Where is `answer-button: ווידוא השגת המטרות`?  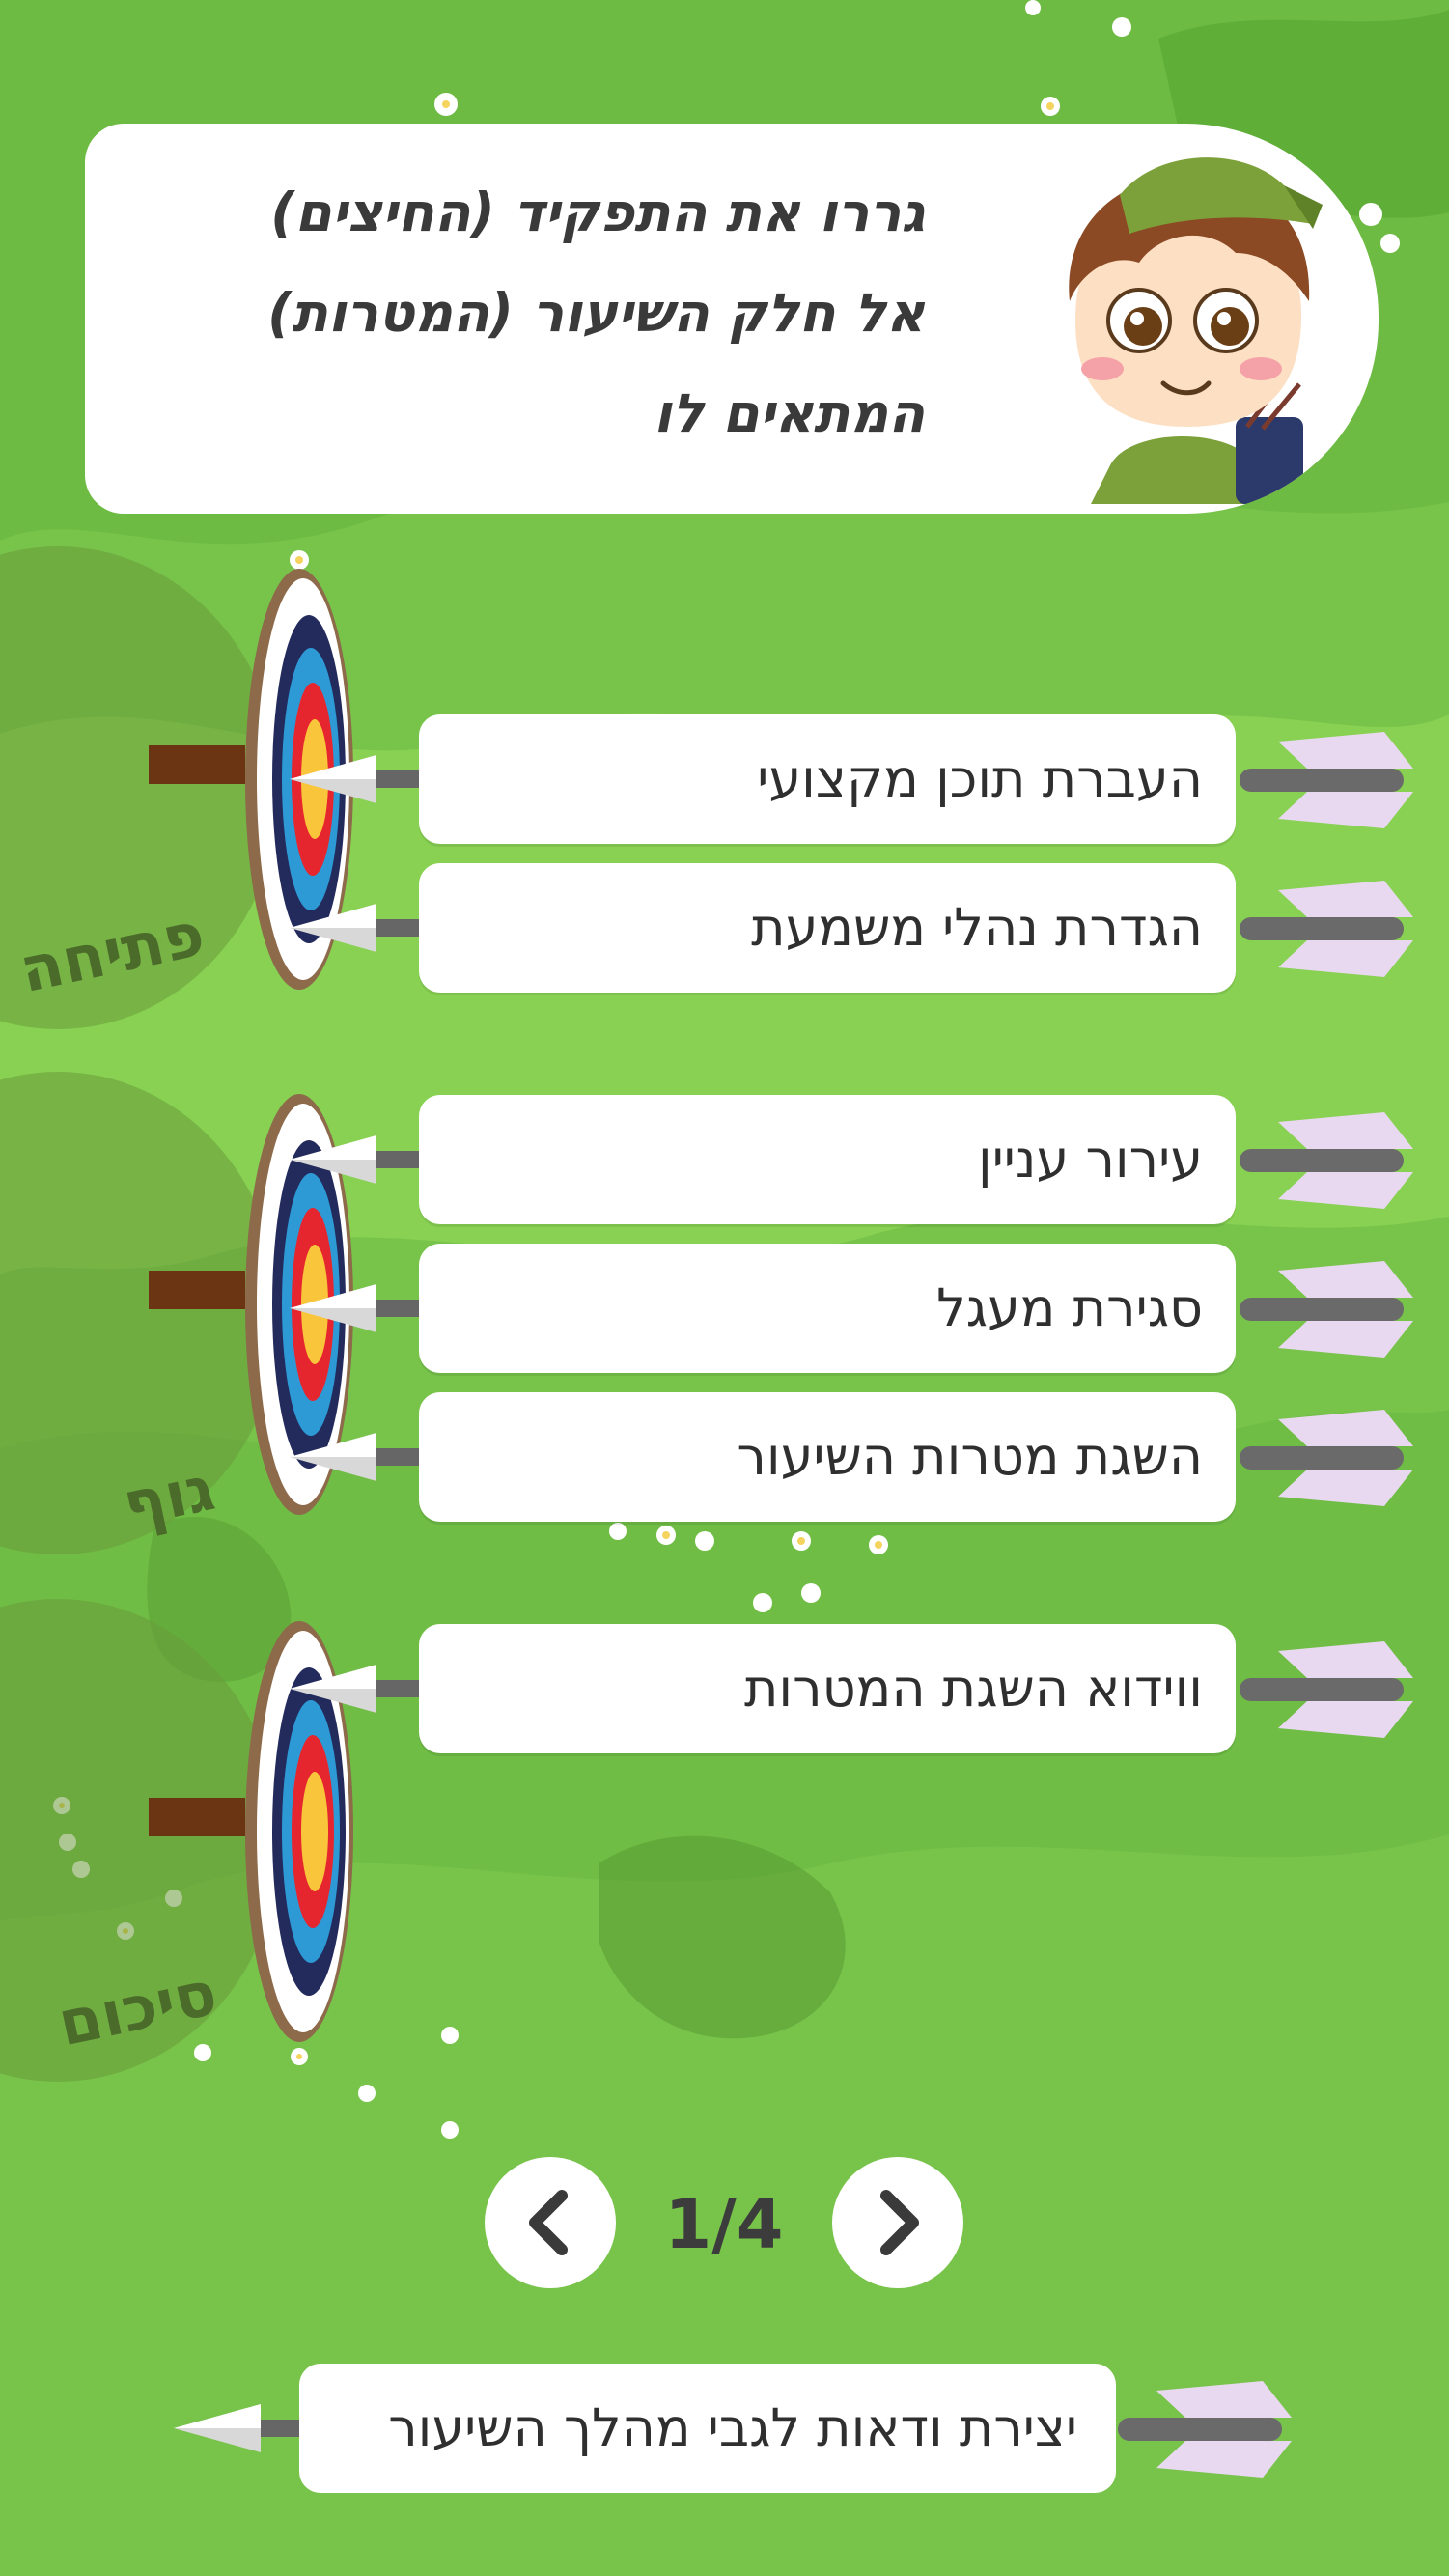
answer-button: ווידוא השגת המטרות is located at coordinates (827, 1689).